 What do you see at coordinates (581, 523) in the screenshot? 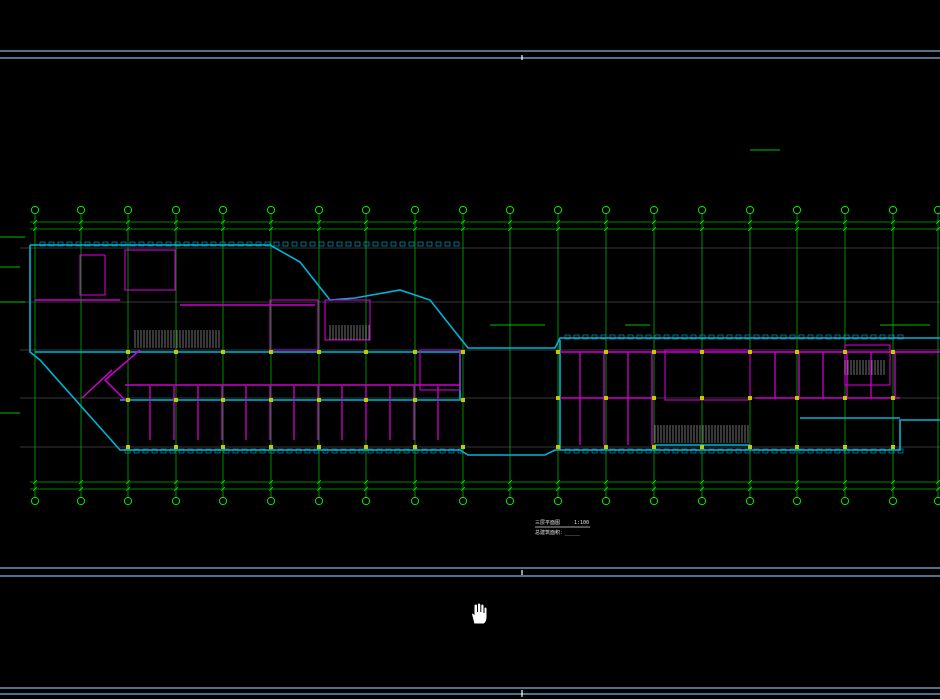
I see `drawing-scale: 1:100` at bounding box center [581, 523].